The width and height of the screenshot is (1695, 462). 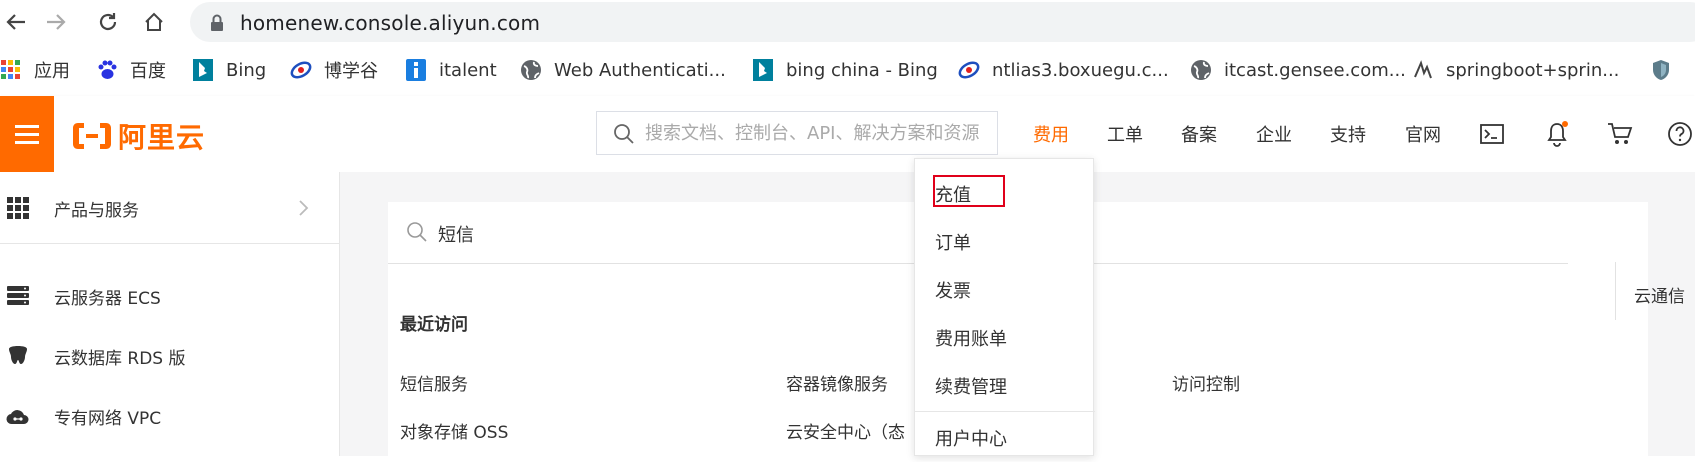 I want to click on url-field: homenew.console.aliyun.com, so click(x=942, y=22).